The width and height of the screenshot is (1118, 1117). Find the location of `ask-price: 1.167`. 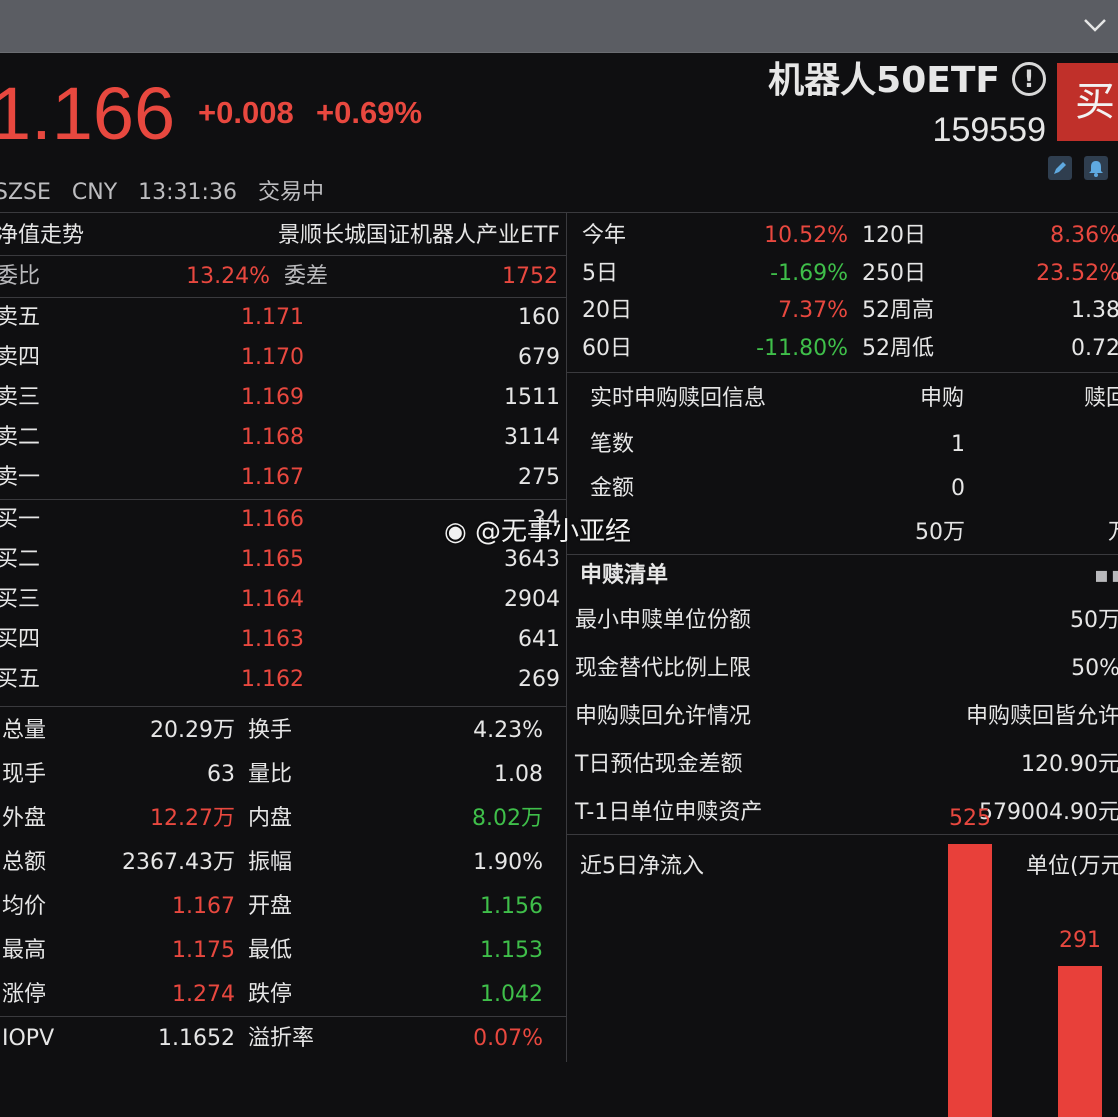

ask-price: 1.167 is located at coordinates (272, 477).